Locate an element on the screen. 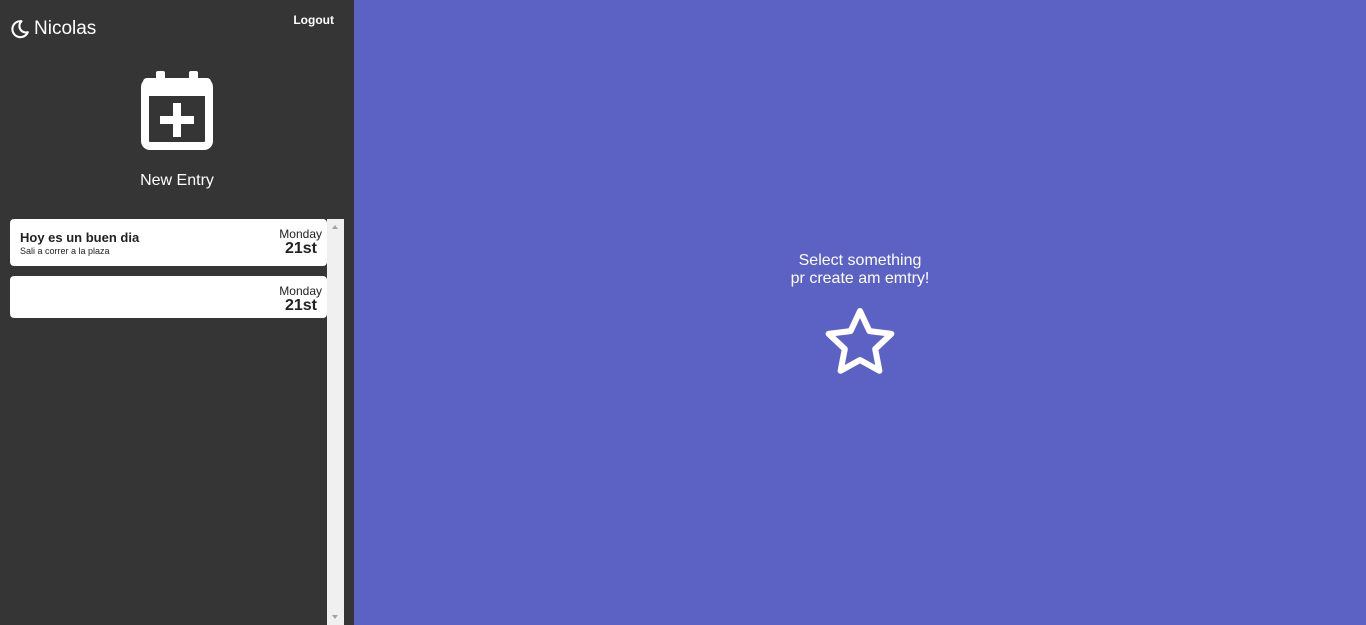 This screenshot has width=1366, height=625. calendar-plus-icon is located at coordinates (177, 110).